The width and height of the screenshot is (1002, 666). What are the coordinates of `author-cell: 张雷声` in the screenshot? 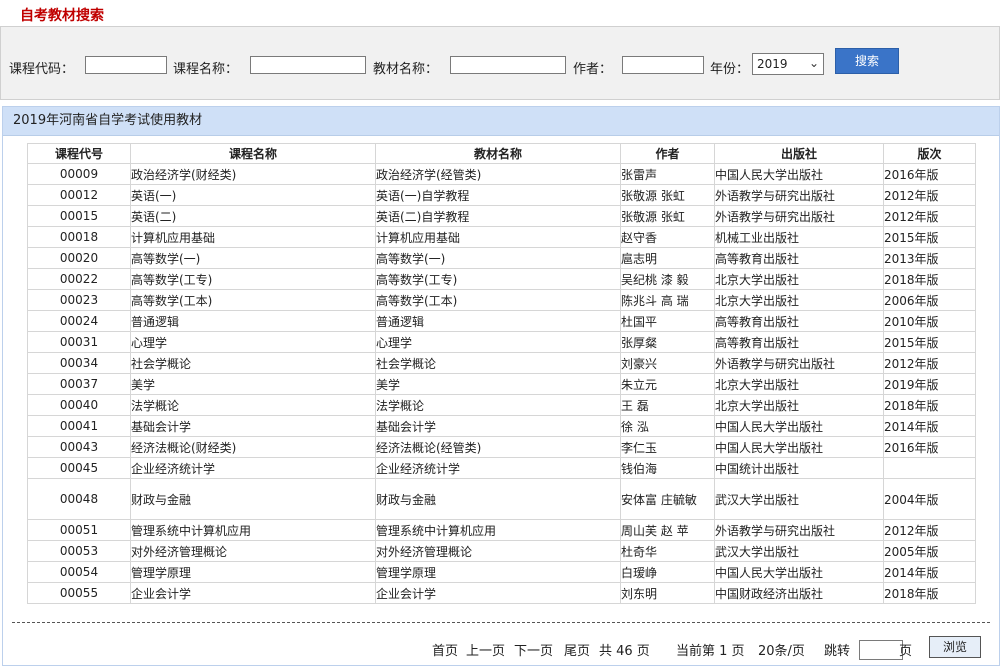 It's located at (667, 174).